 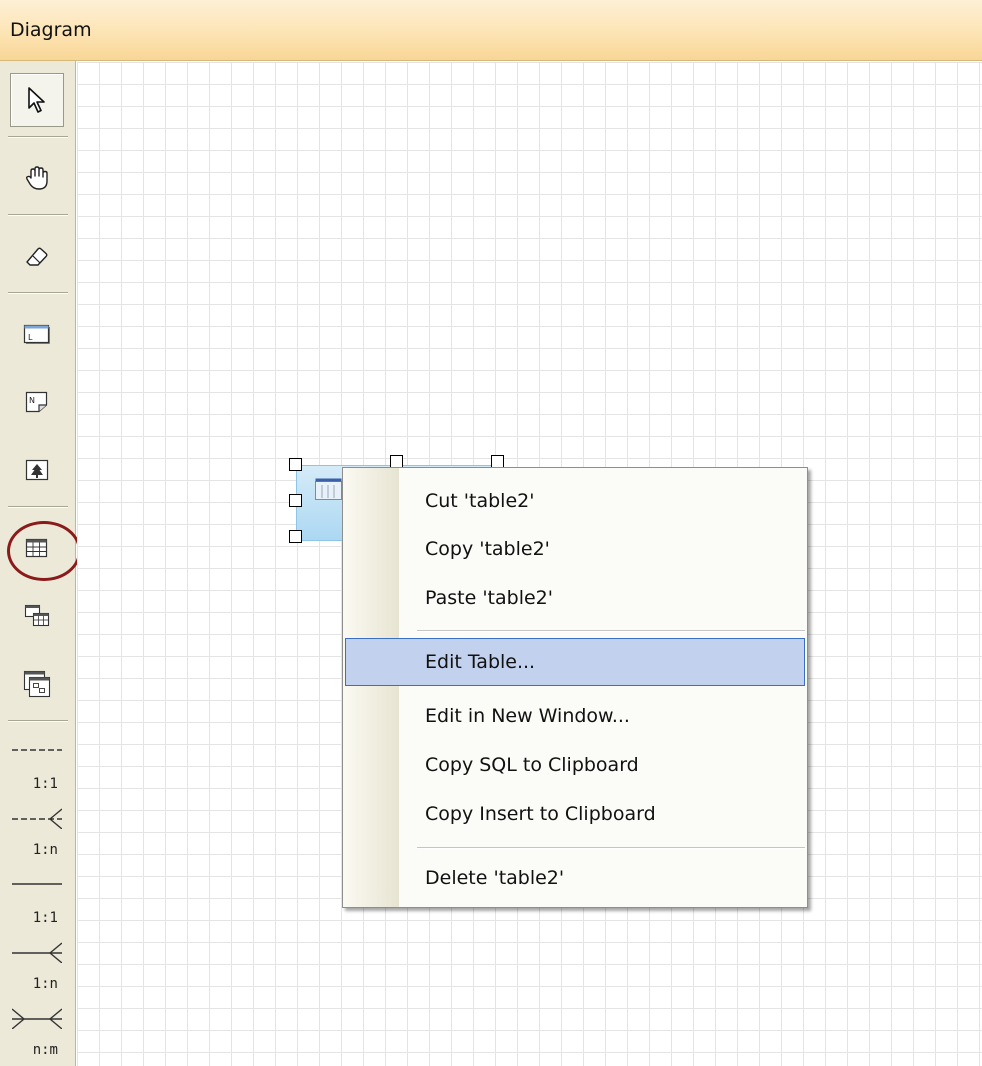 I want to click on layer-tool-button, so click(x=37, y=684).